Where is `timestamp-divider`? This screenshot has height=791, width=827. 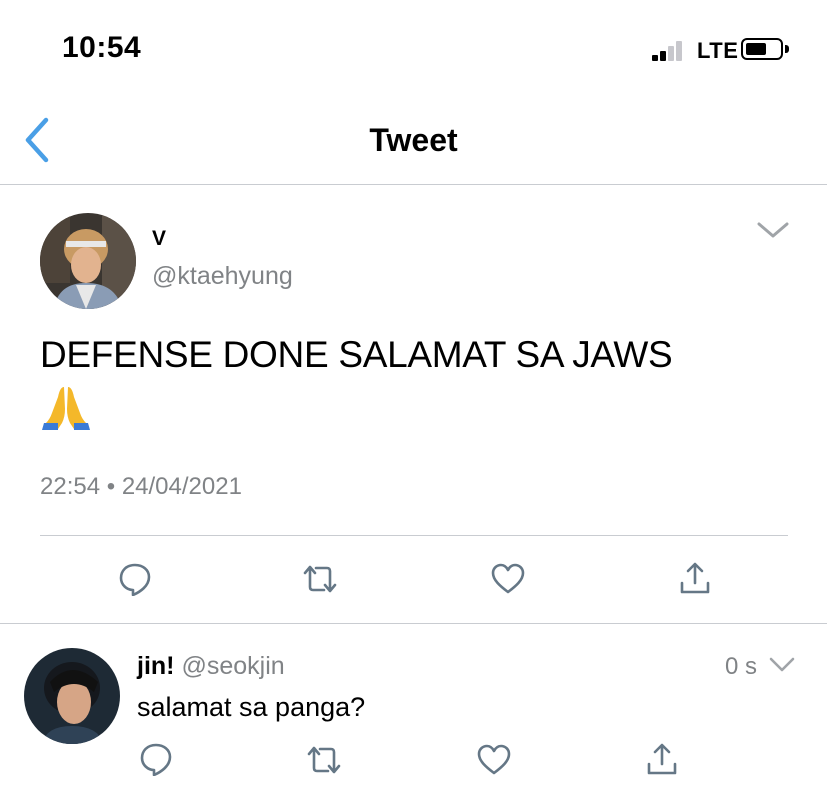
timestamp-divider is located at coordinates (414, 535).